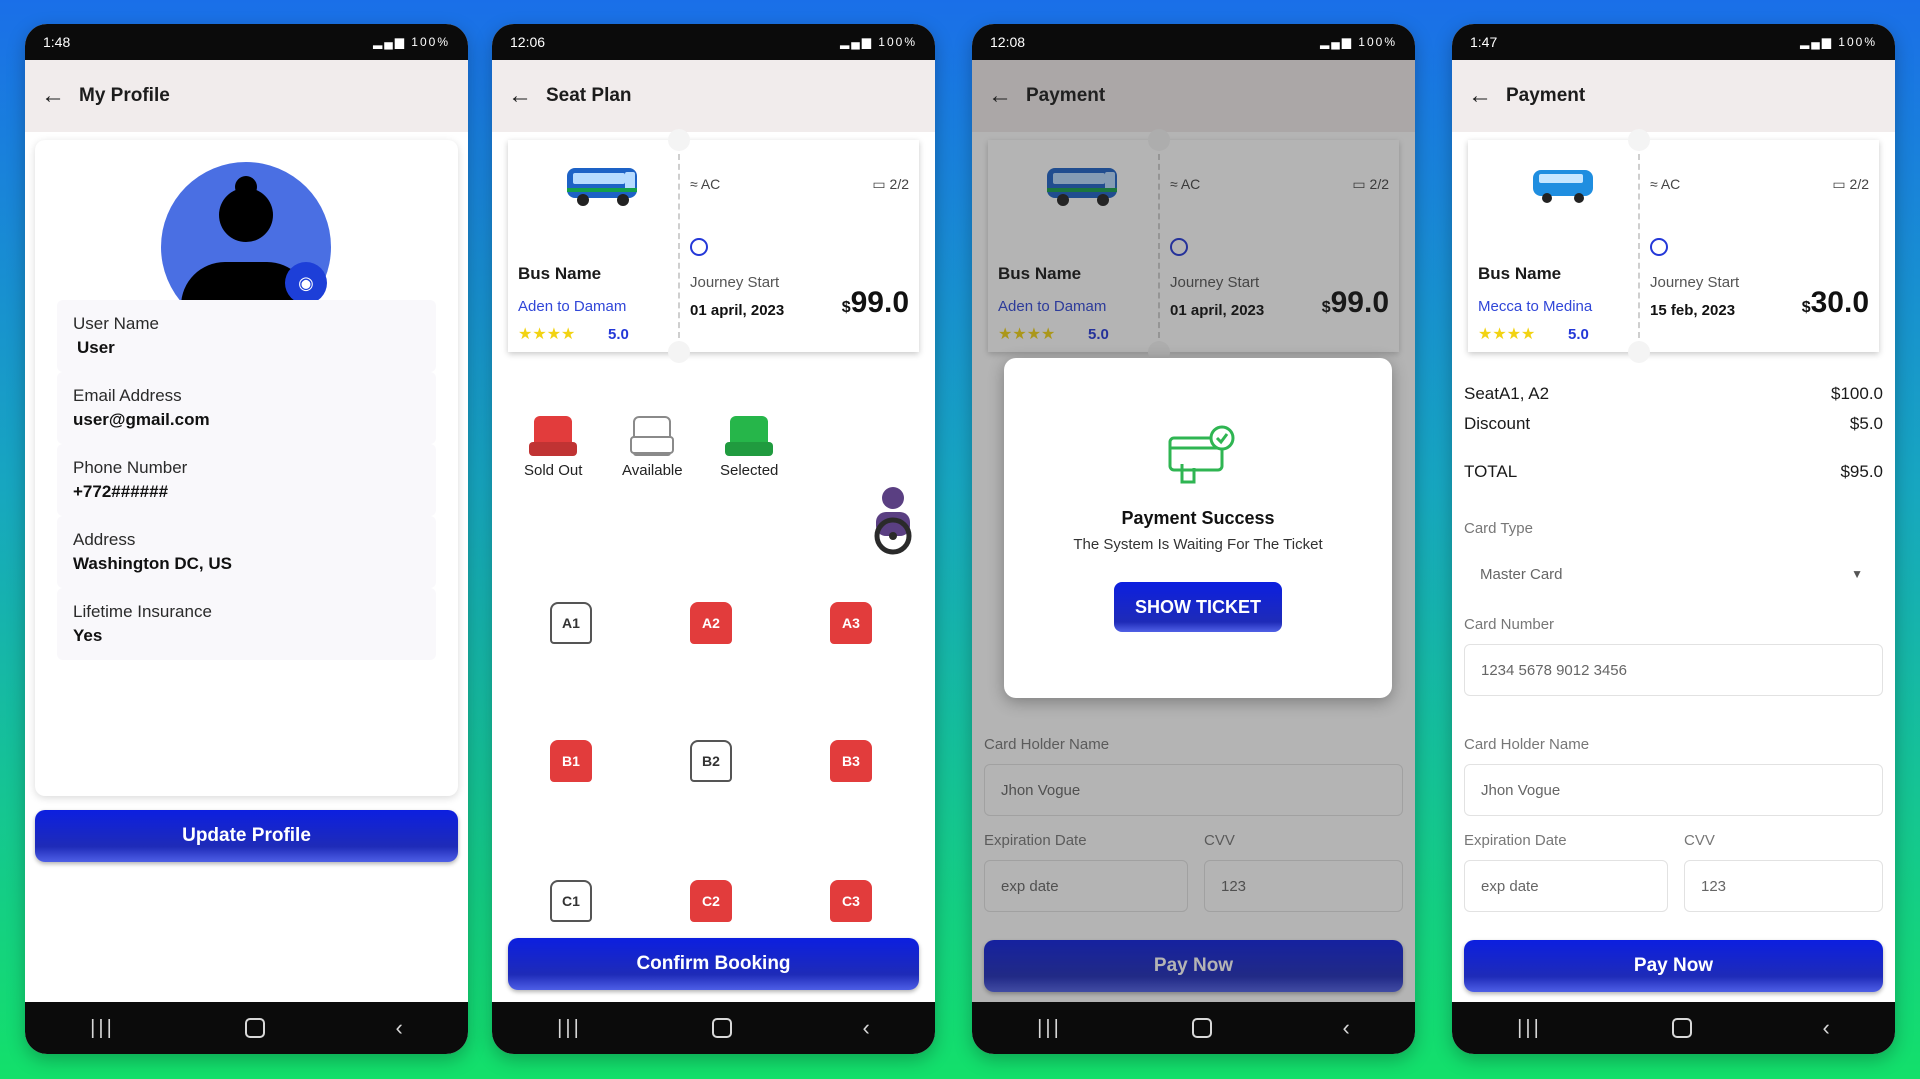 The height and width of the screenshot is (1079, 1920). What do you see at coordinates (737, 310) in the screenshot?
I see `journey-date: 01 april, 2023` at bounding box center [737, 310].